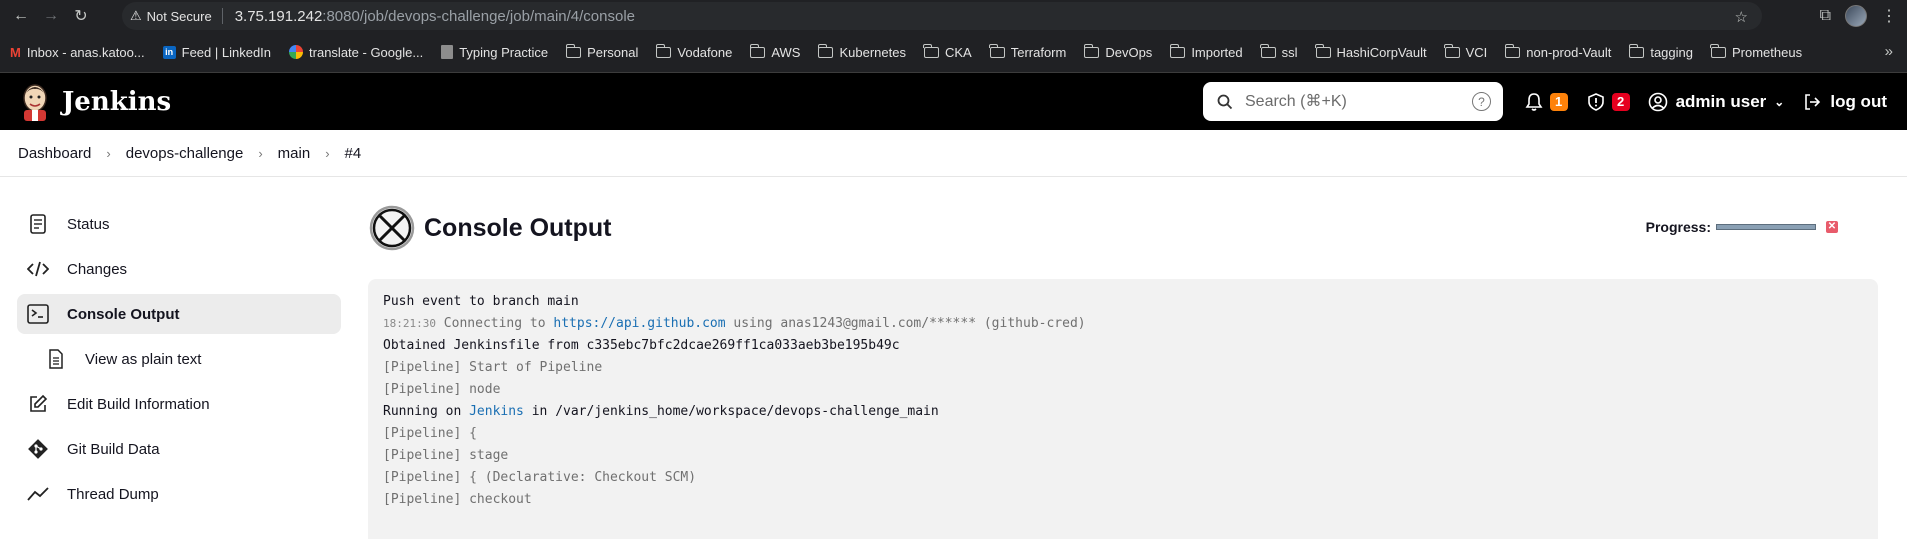  What do you see at coordinates (1832, 227) in the screenshot?
I see `stop-build-icon: ✕` at bounding box center [1832, 227].